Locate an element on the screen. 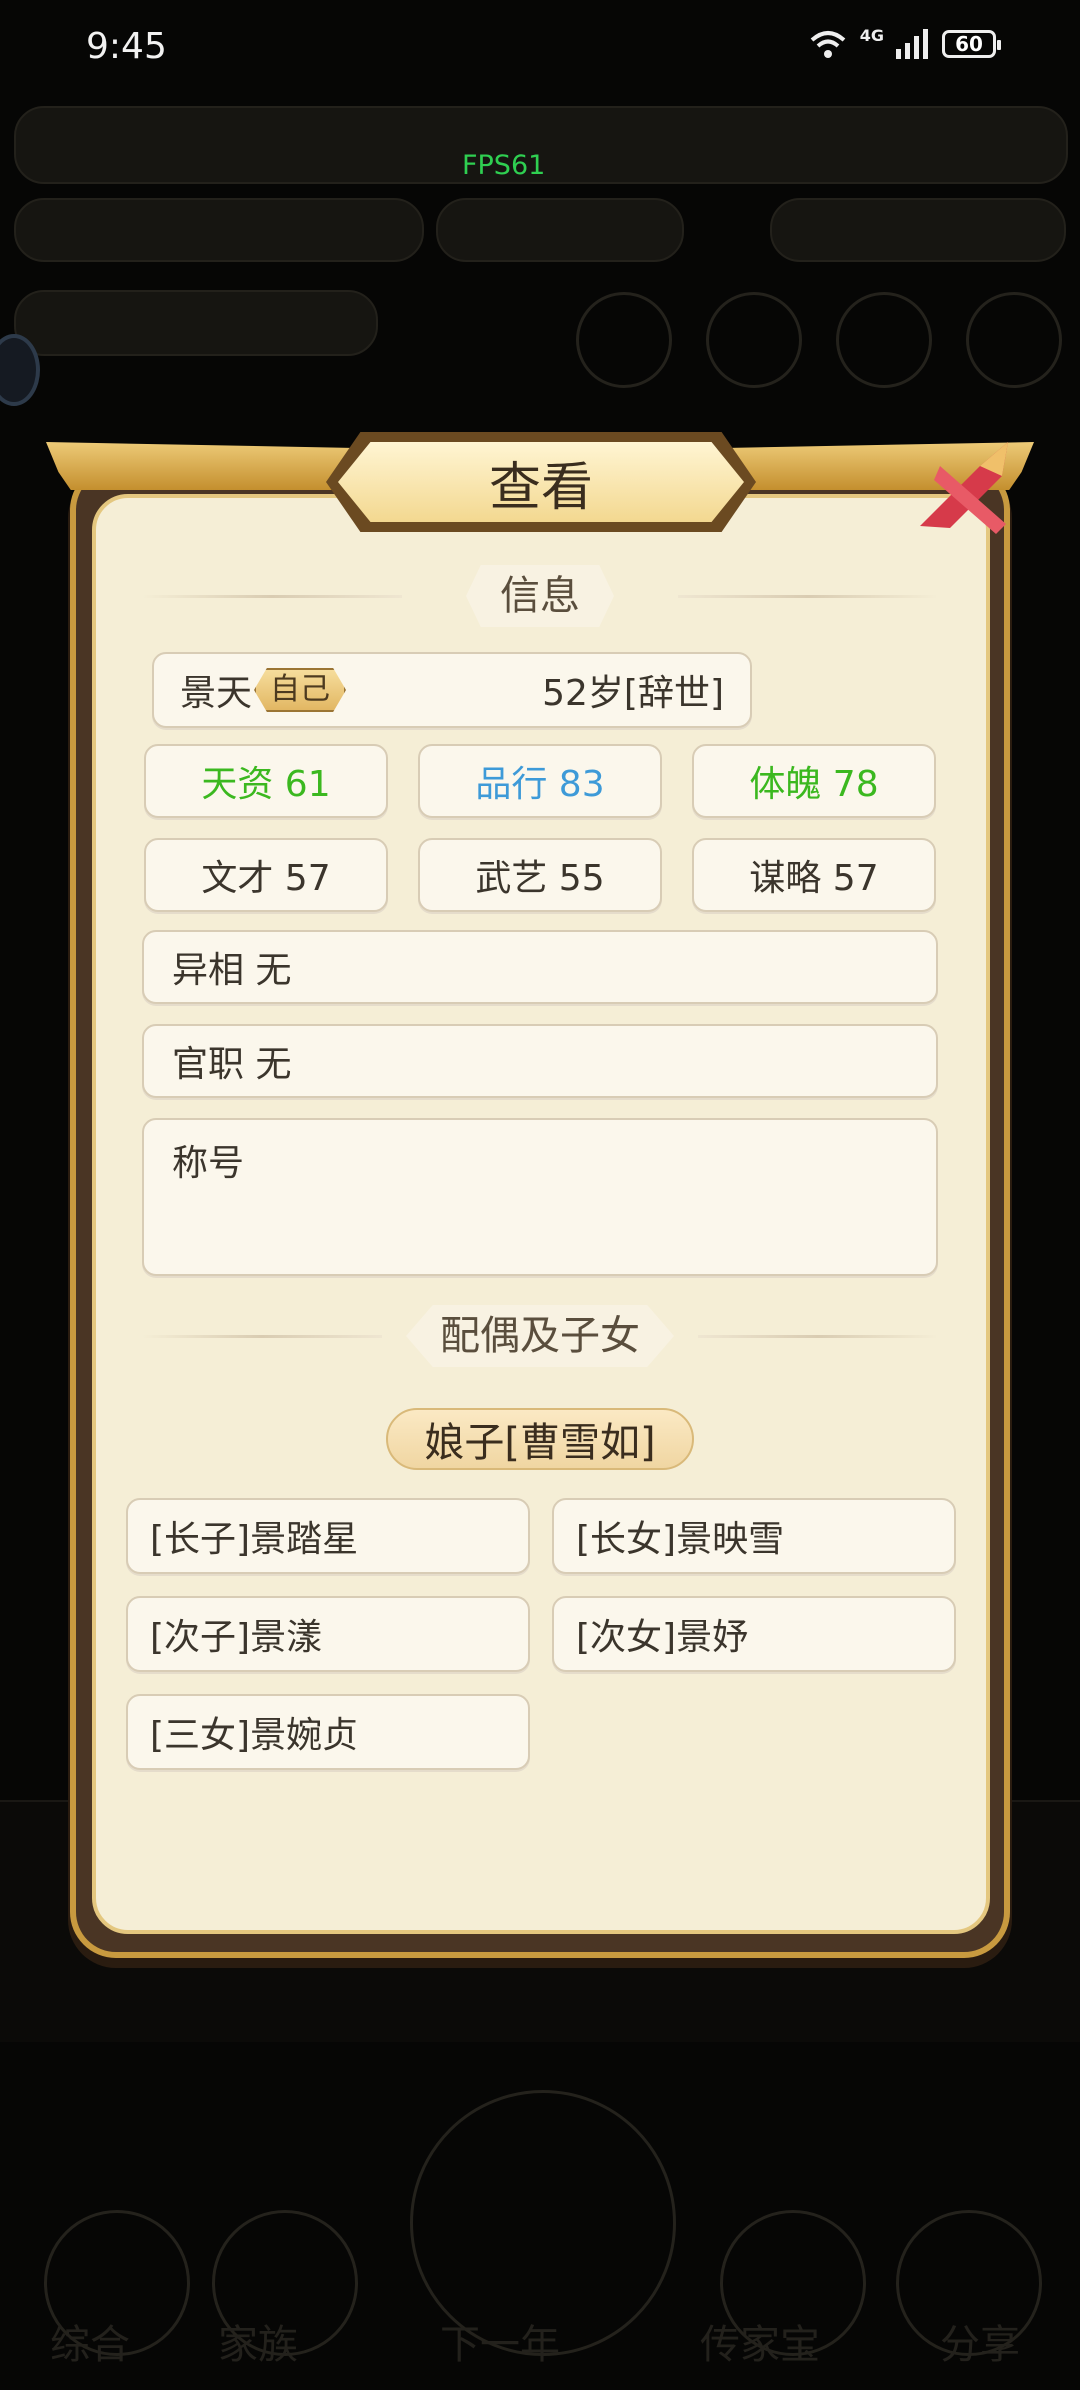 The width and height of the screenshot is (1080, 2390). status-icons: 4G 60 is located at coordinates (904, 42).